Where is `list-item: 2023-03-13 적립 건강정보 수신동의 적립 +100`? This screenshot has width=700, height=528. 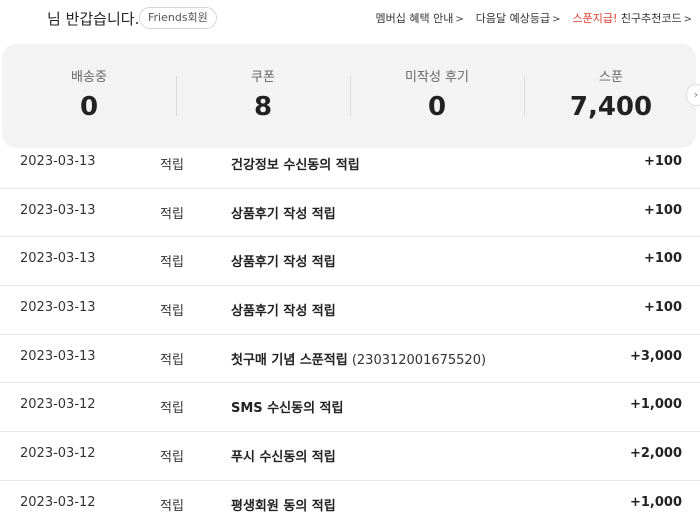
list-item: 2023-03-13 적립 건강정보 수신동의 적립 +100 is located at coordinates (350, 164).